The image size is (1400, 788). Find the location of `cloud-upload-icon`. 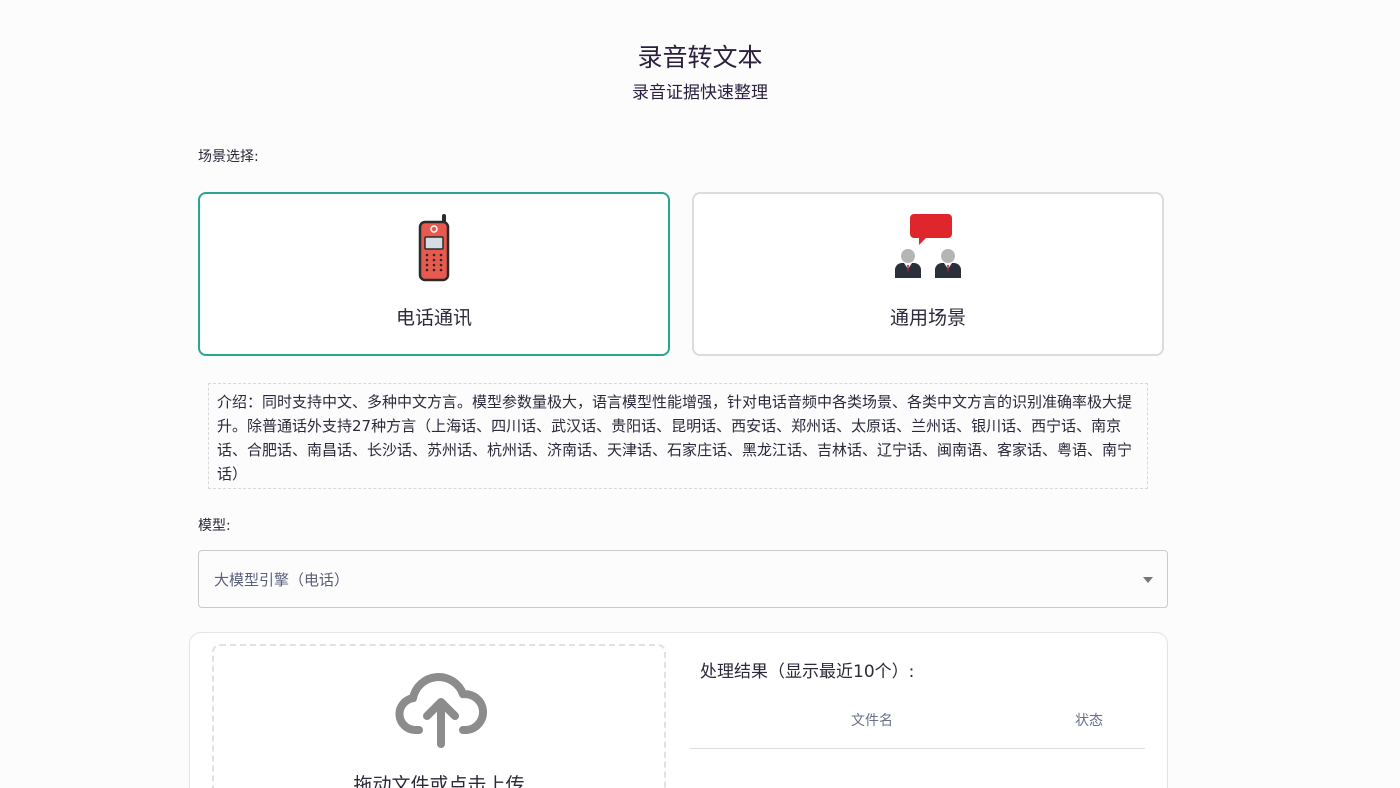

cloud-upload-icon is located at coordinates (441, 710).